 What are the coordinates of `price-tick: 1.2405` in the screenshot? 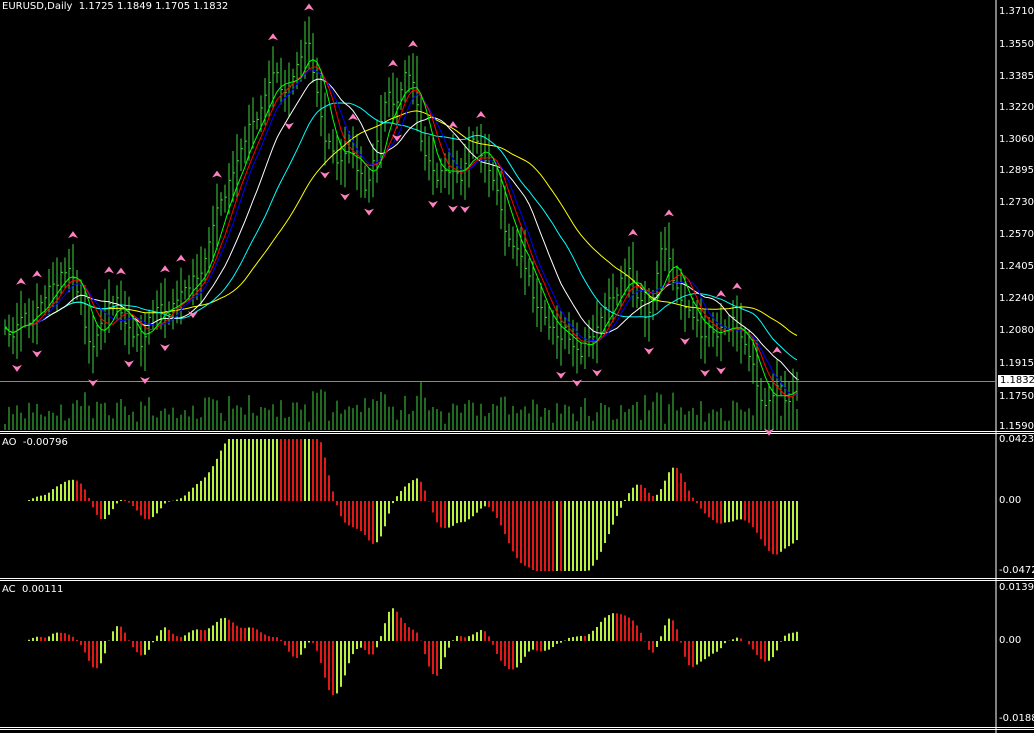 It's located at (1016, 266).